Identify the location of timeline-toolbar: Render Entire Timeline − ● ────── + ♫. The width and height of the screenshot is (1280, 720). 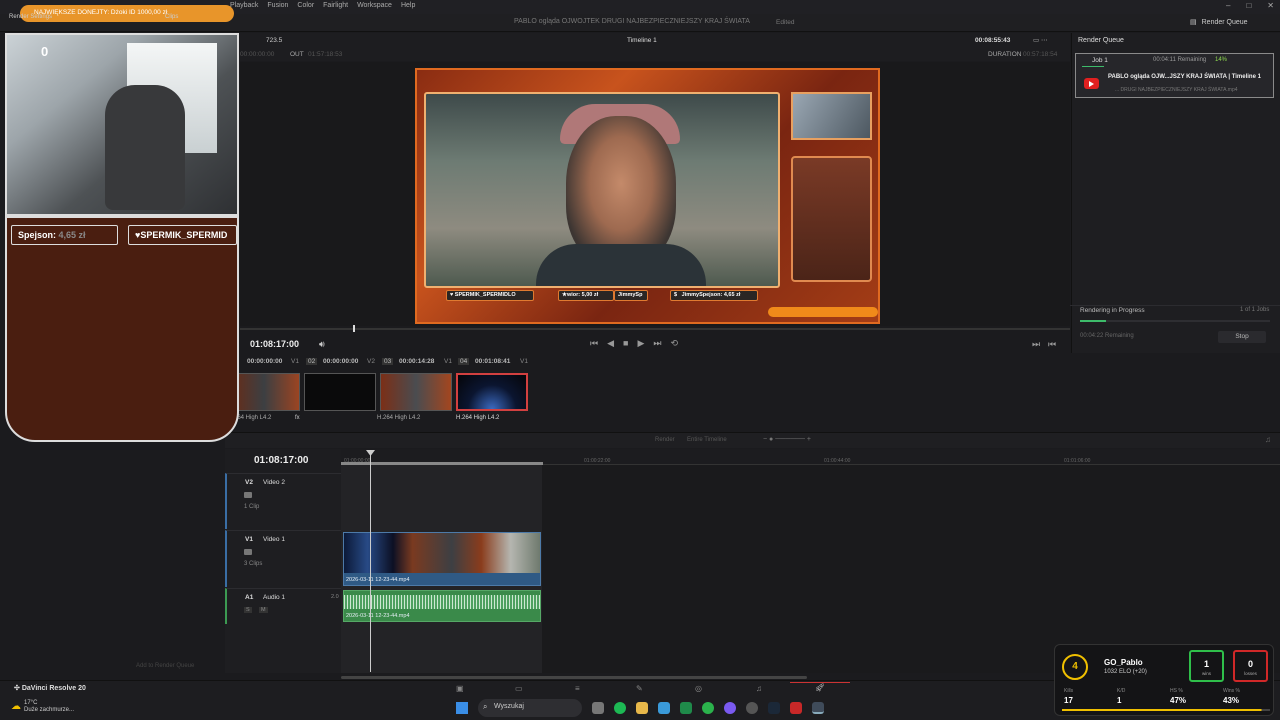
(752, 440).